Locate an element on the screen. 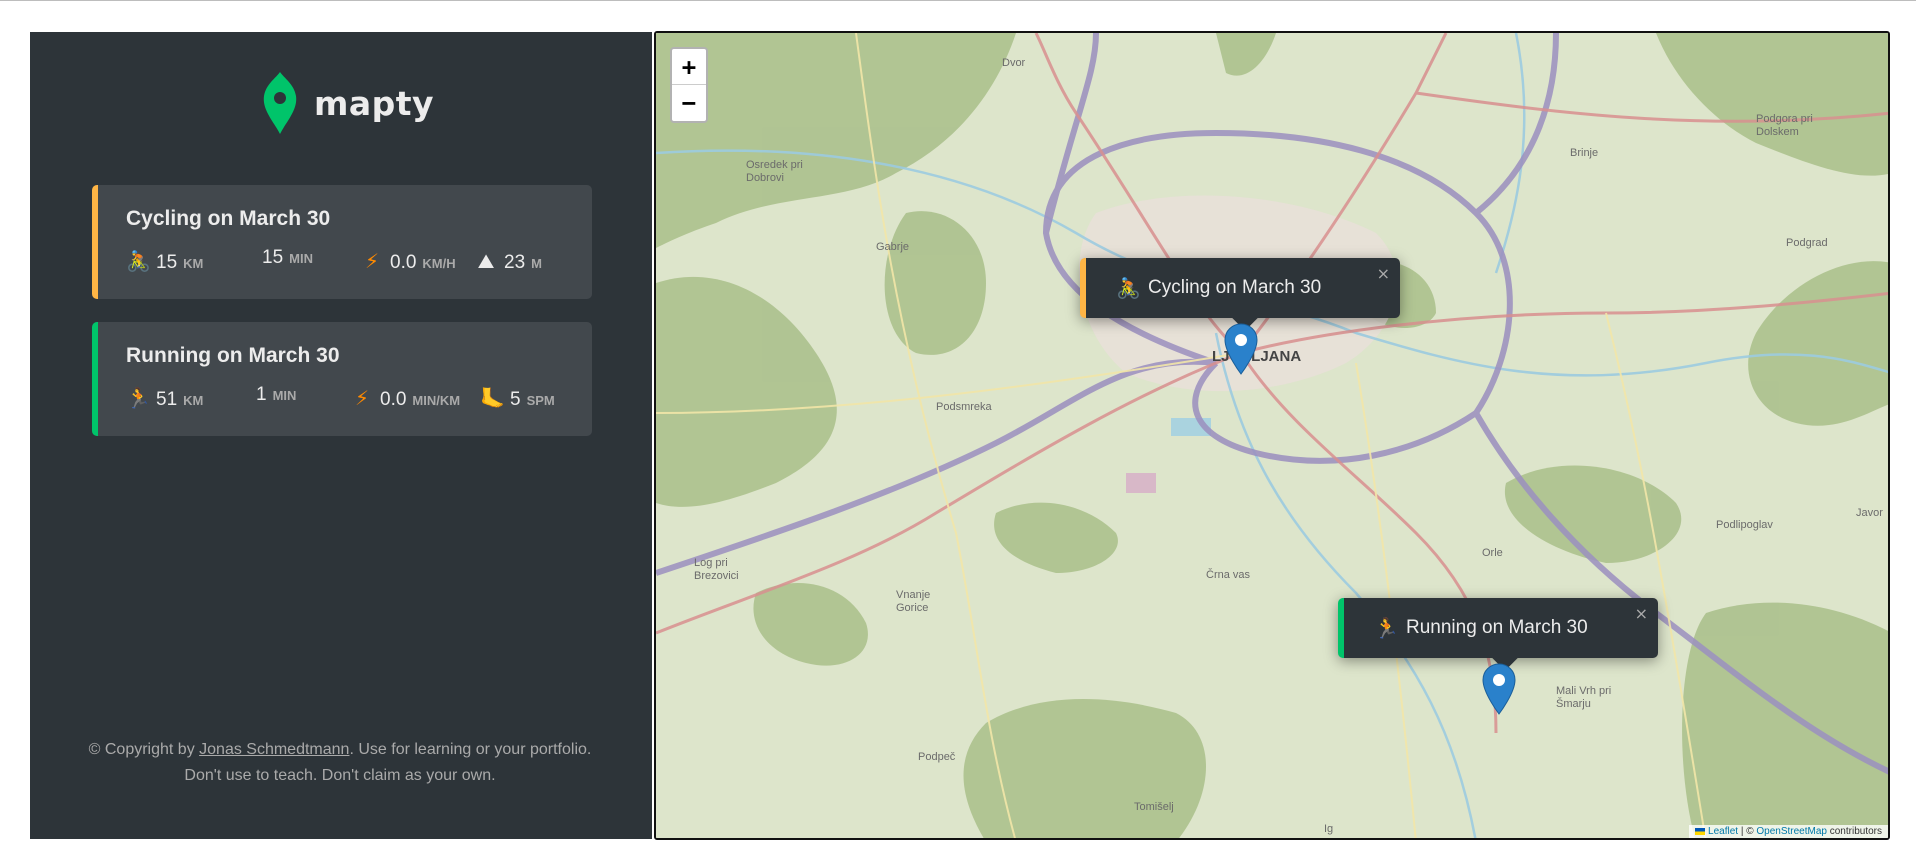  leaflet-link: Leaflet is located at coordinates (1723, 831).